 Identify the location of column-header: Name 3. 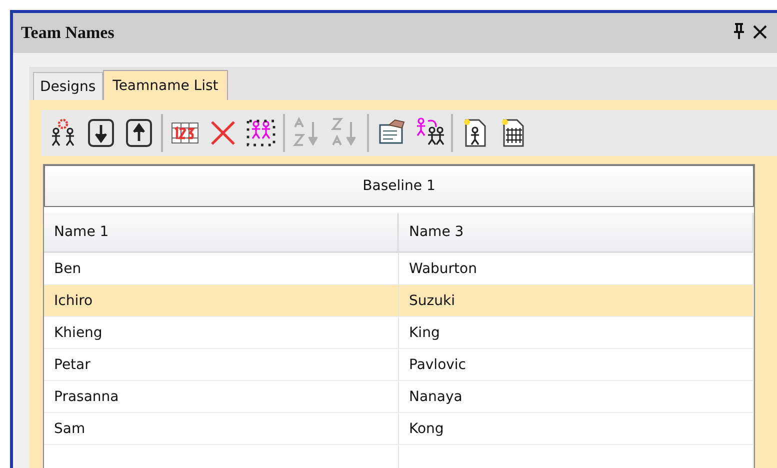
(576, 232).